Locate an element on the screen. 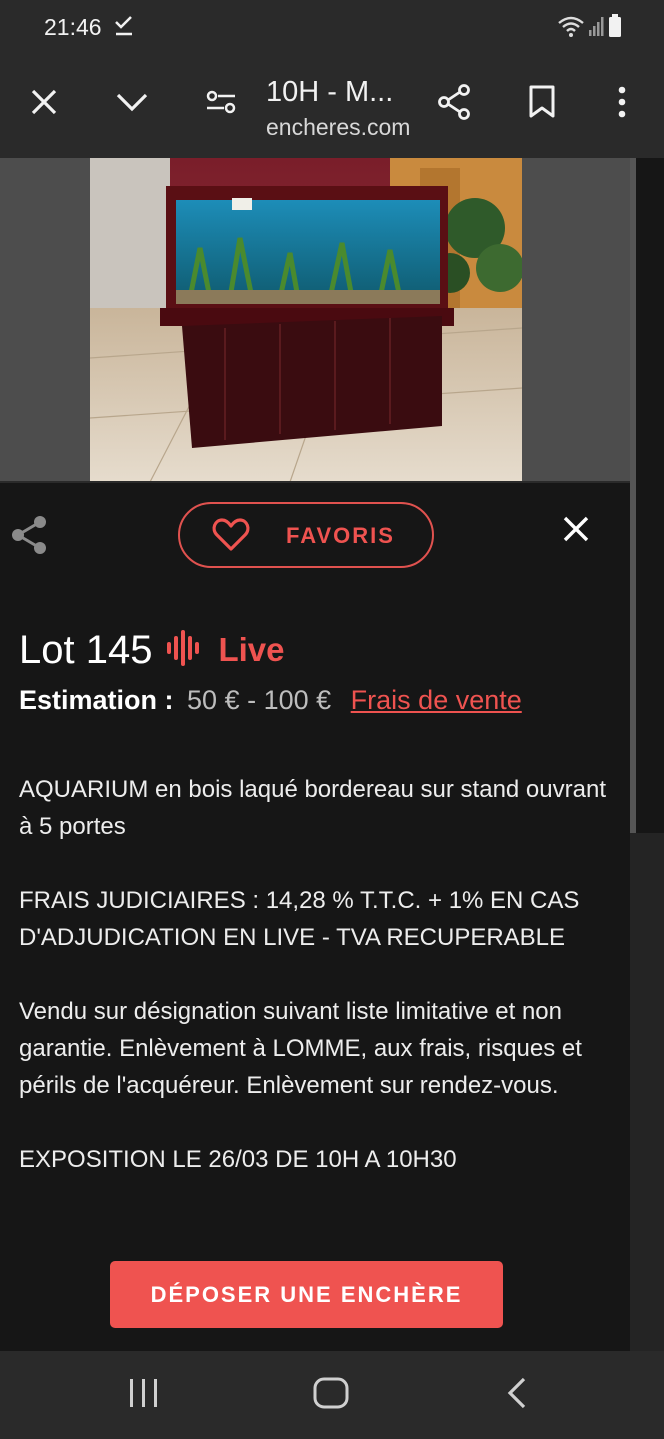  more-options-button is located at coordinates (622, 104).